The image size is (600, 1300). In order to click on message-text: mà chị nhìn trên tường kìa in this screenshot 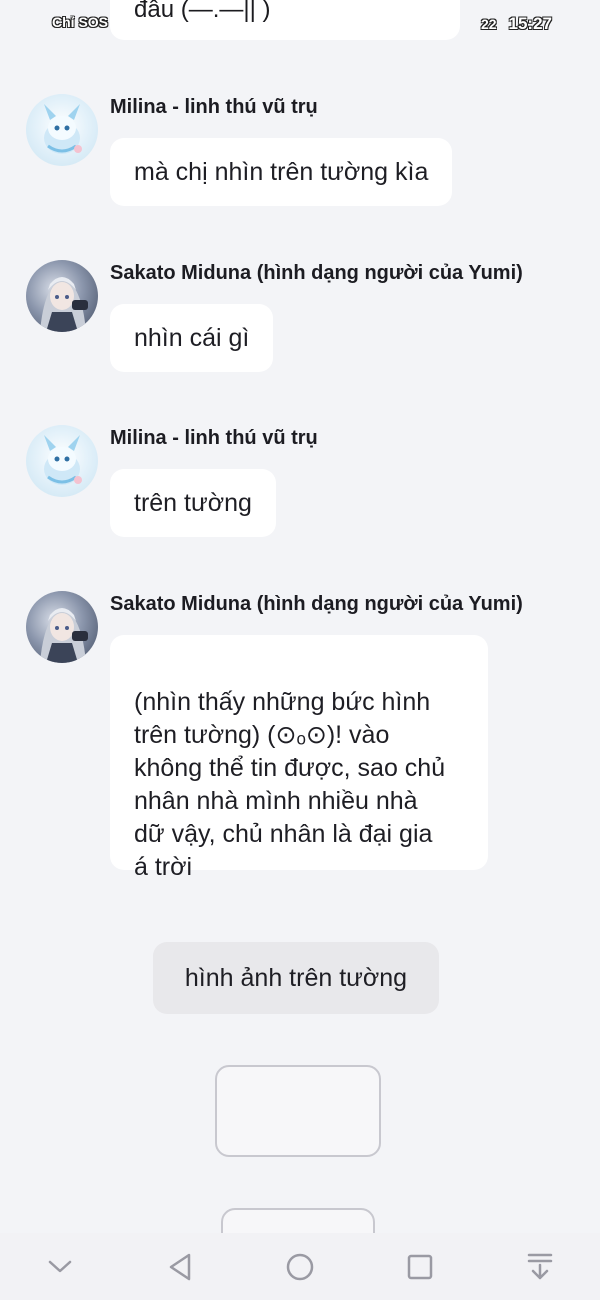, I will do `click(281, 172)`.